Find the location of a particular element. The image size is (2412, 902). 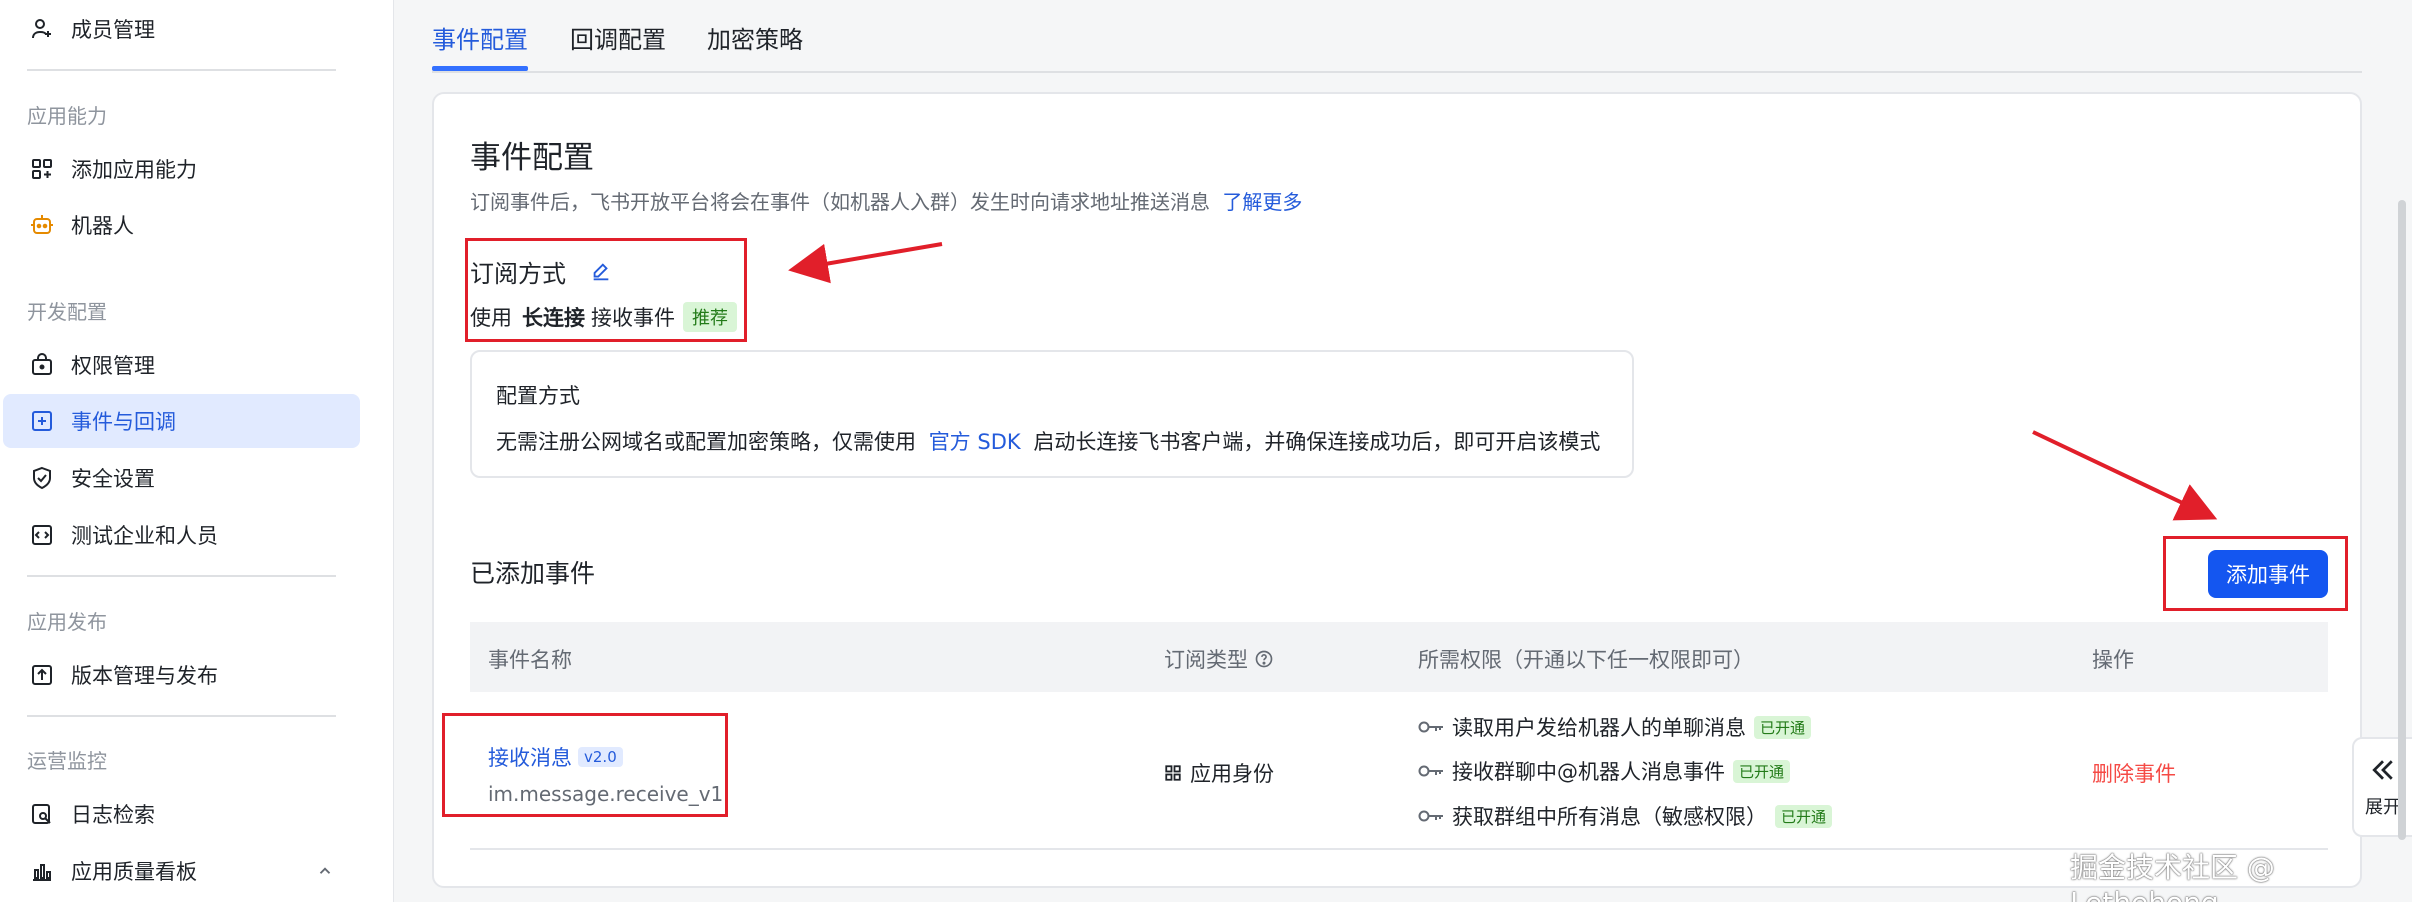

official-sdk-link: 官方 SDK is located at coordinates (975, 442).